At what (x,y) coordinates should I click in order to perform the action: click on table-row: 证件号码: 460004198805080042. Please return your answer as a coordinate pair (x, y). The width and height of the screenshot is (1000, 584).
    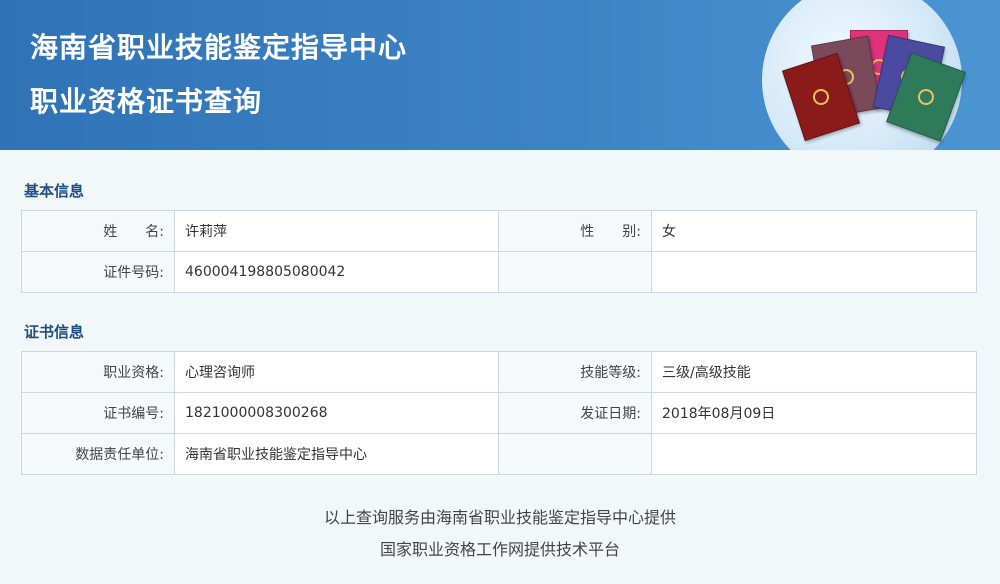
    Looking at the image, I should click on (499, 272).